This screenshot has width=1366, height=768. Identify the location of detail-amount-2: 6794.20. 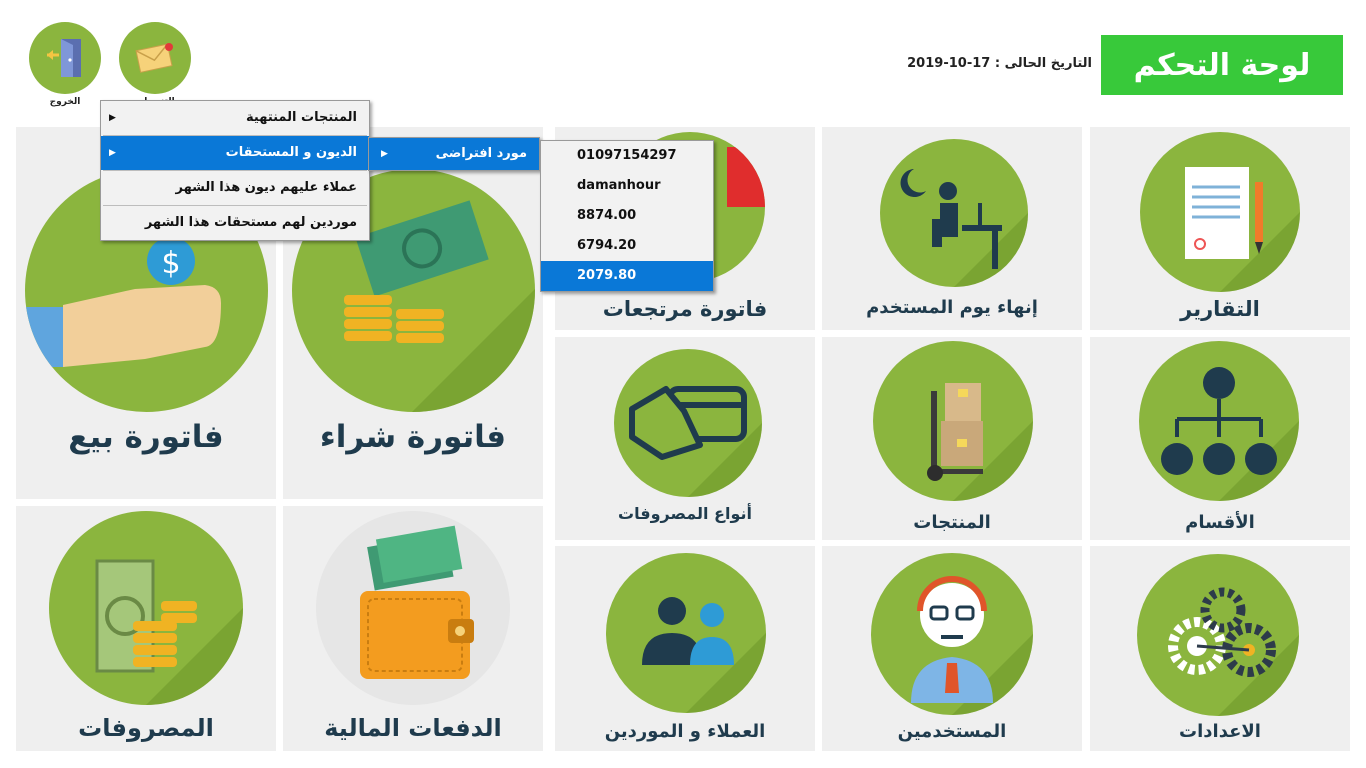
(627, 246).